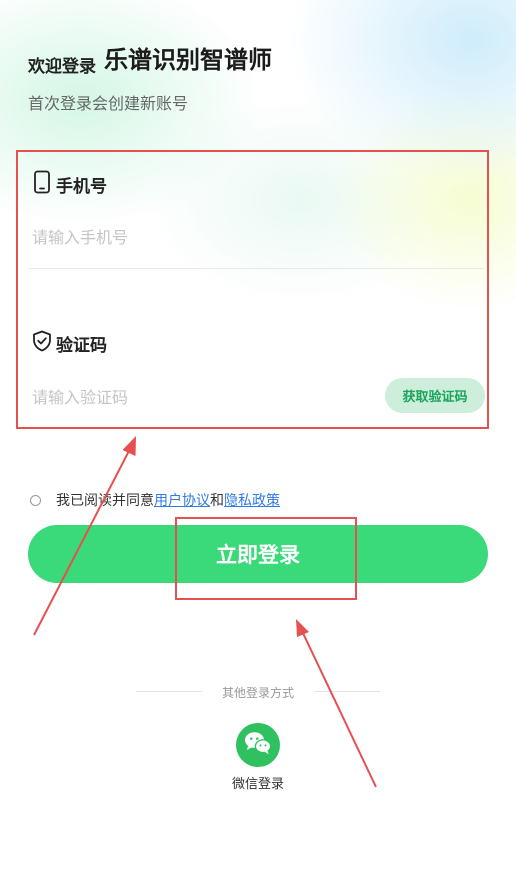 Image resolution: width=516 pixels, height=890 pixels. Describe the element at coordinates (336, 703) in the screenshot. I see `annotation-arrow-to-button` at that location.